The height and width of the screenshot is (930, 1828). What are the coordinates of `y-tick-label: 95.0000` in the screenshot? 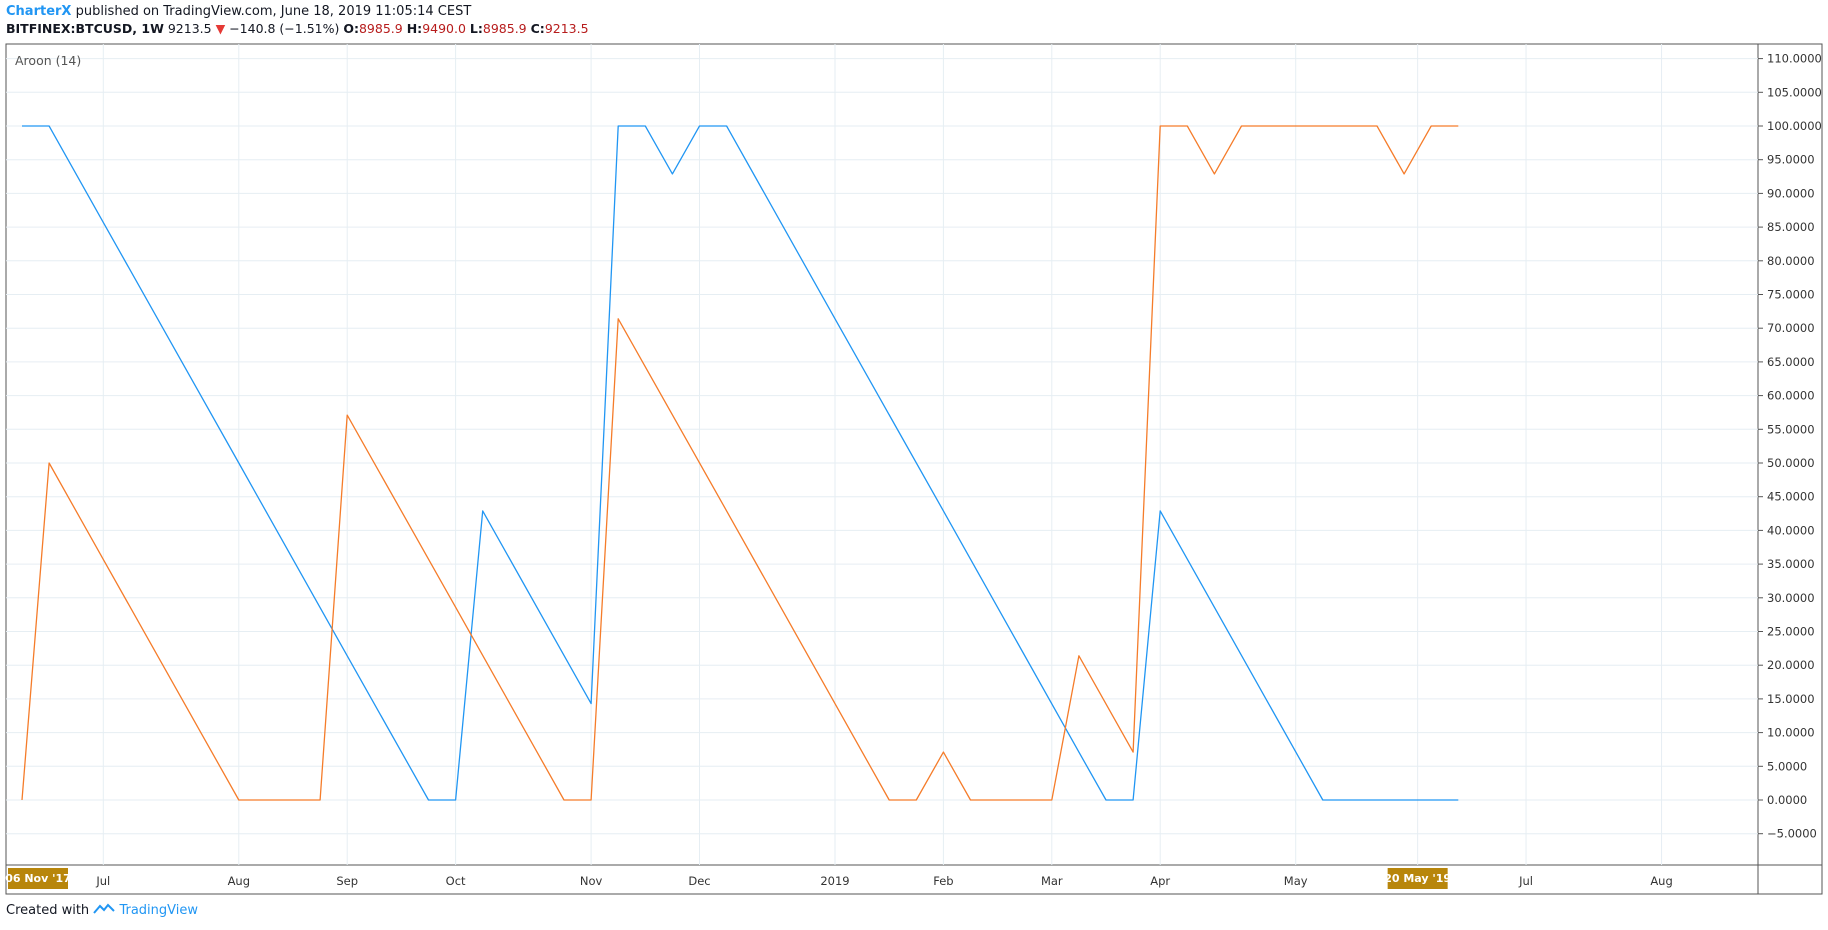 It's located at (1791, 160).